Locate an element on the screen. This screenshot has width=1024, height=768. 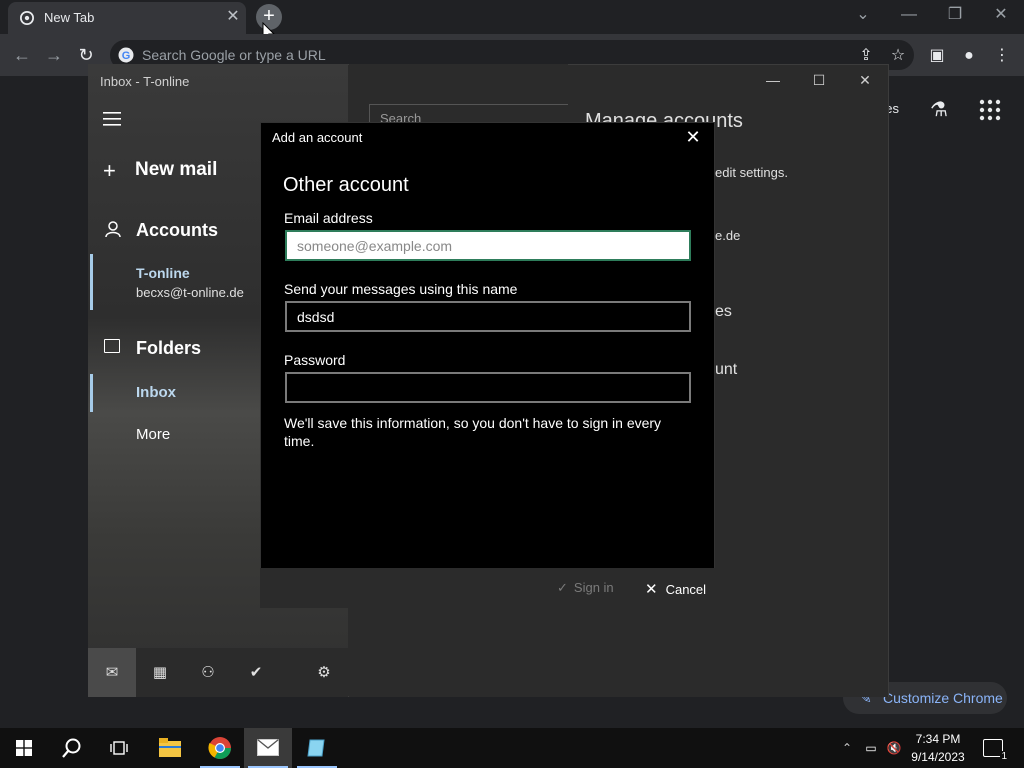
google-icon: G is located at coordinates (126, 55).